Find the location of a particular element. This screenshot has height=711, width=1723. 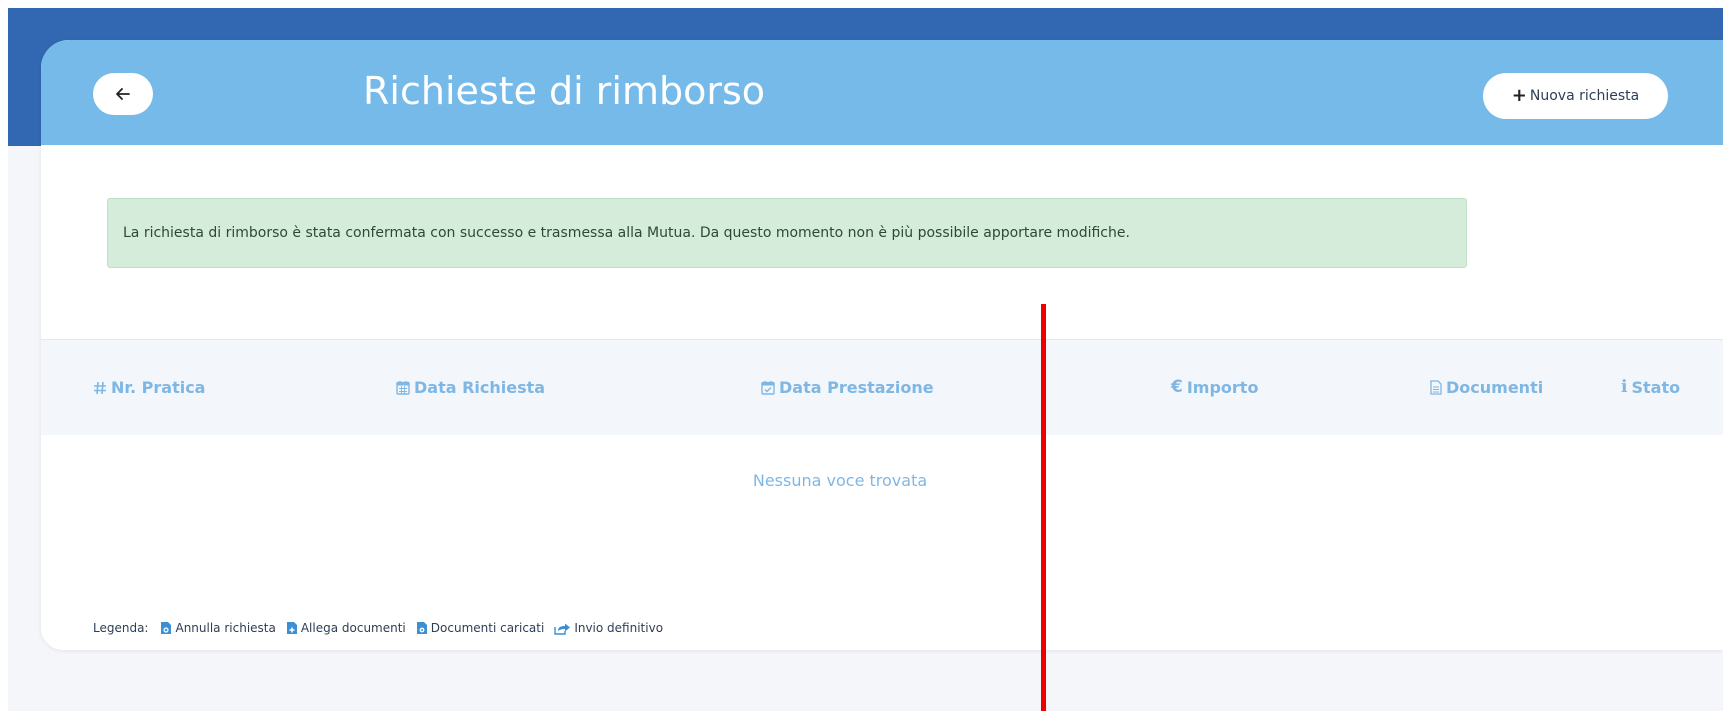

plus-icon: + is located at coordinates (1519, 95).